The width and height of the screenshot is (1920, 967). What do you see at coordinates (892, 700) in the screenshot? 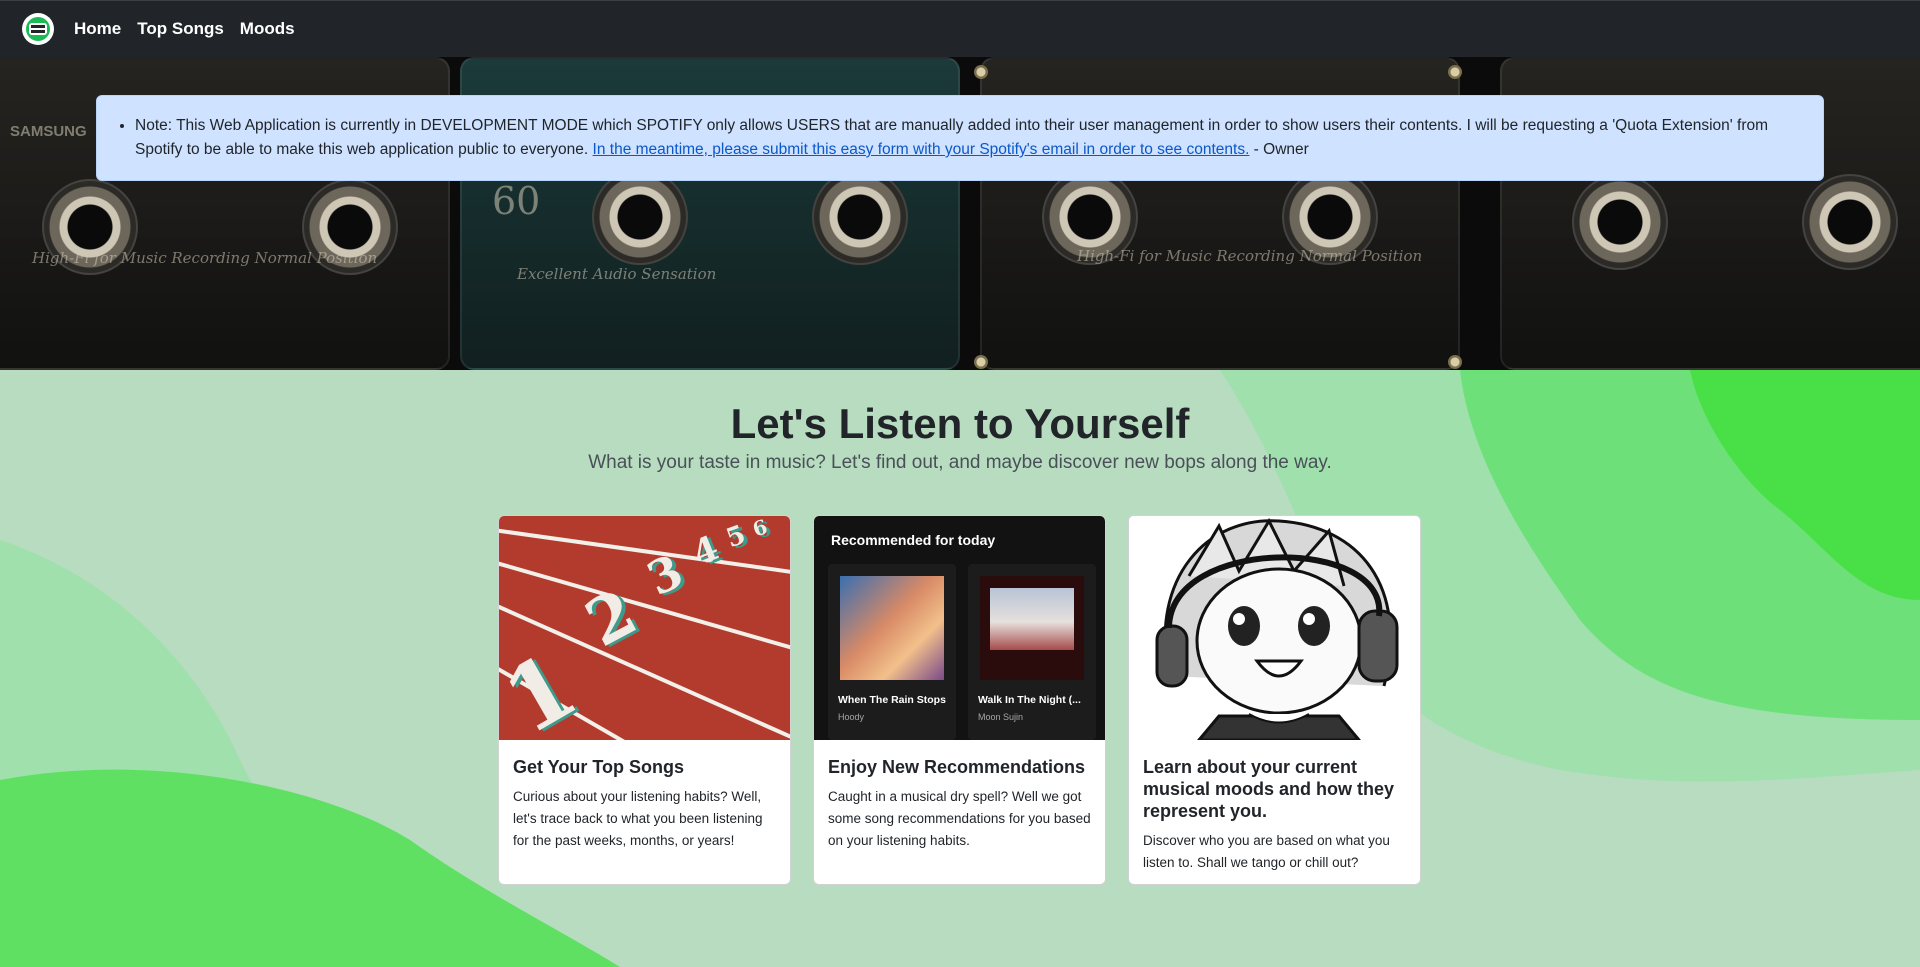
I see `rec-track-name-1: When The Rain Stops` at bounding box center [892, 700].